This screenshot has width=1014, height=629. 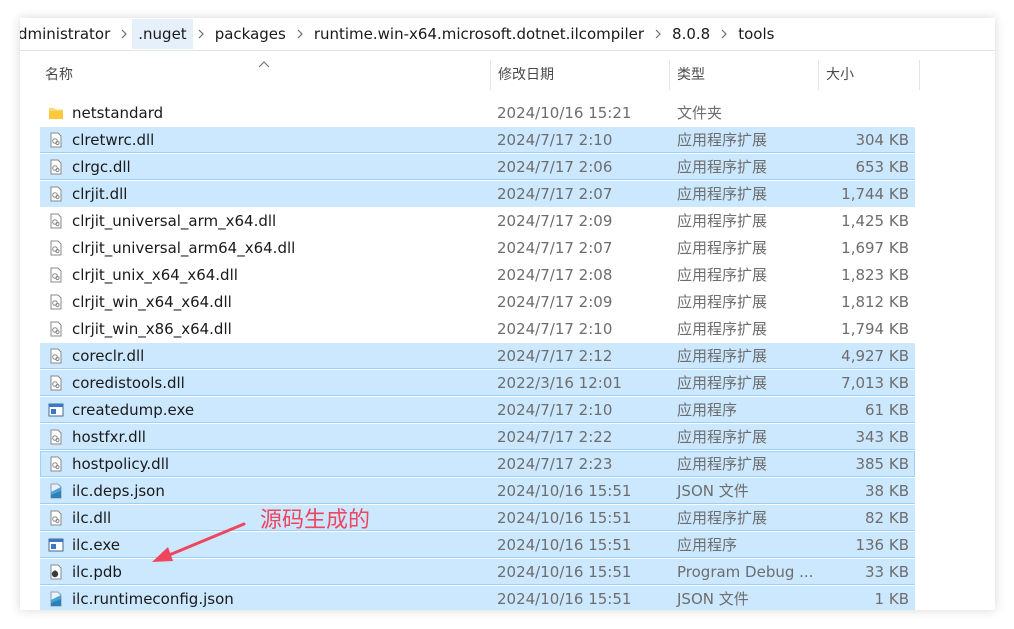 What do you see at coordinates (477, 464) in the screenshot?
I see `file-row: hostpolicy.dll 2024/7/17 2:23 应用程序扩展 385 KB` at bounding box center [477, 464].